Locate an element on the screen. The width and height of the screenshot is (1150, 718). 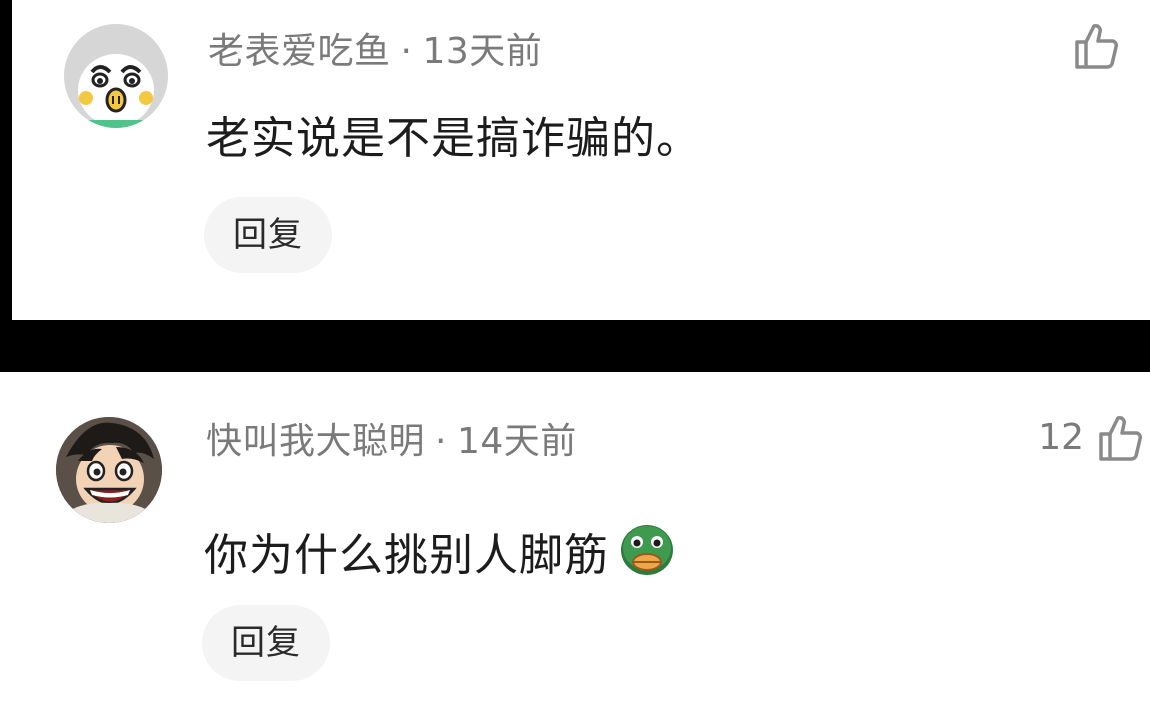
cartoon-duck-avatar-icon is located at coordinates (116, 76).